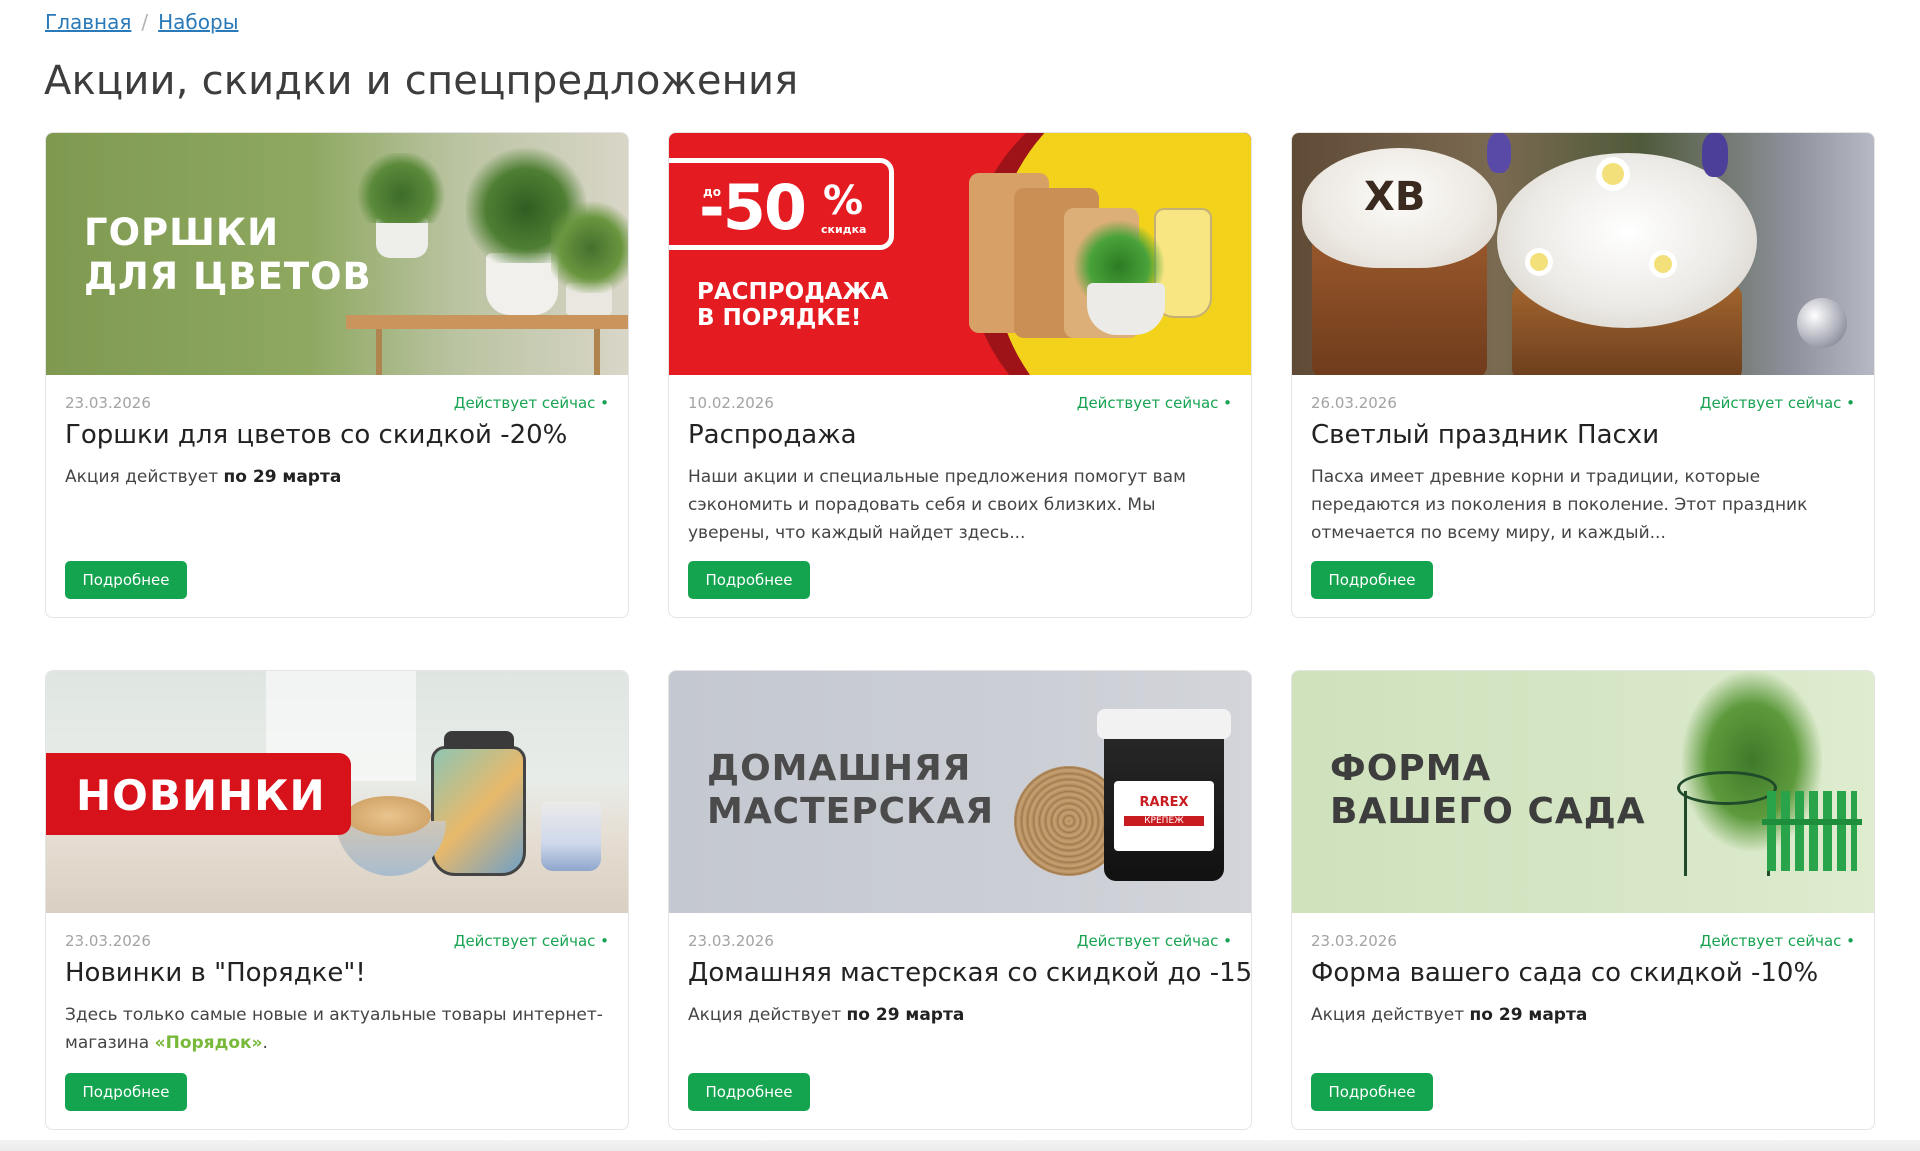 The image size is (1920, 1151). I want to click on discount-word: скидка, so click(844, 229).